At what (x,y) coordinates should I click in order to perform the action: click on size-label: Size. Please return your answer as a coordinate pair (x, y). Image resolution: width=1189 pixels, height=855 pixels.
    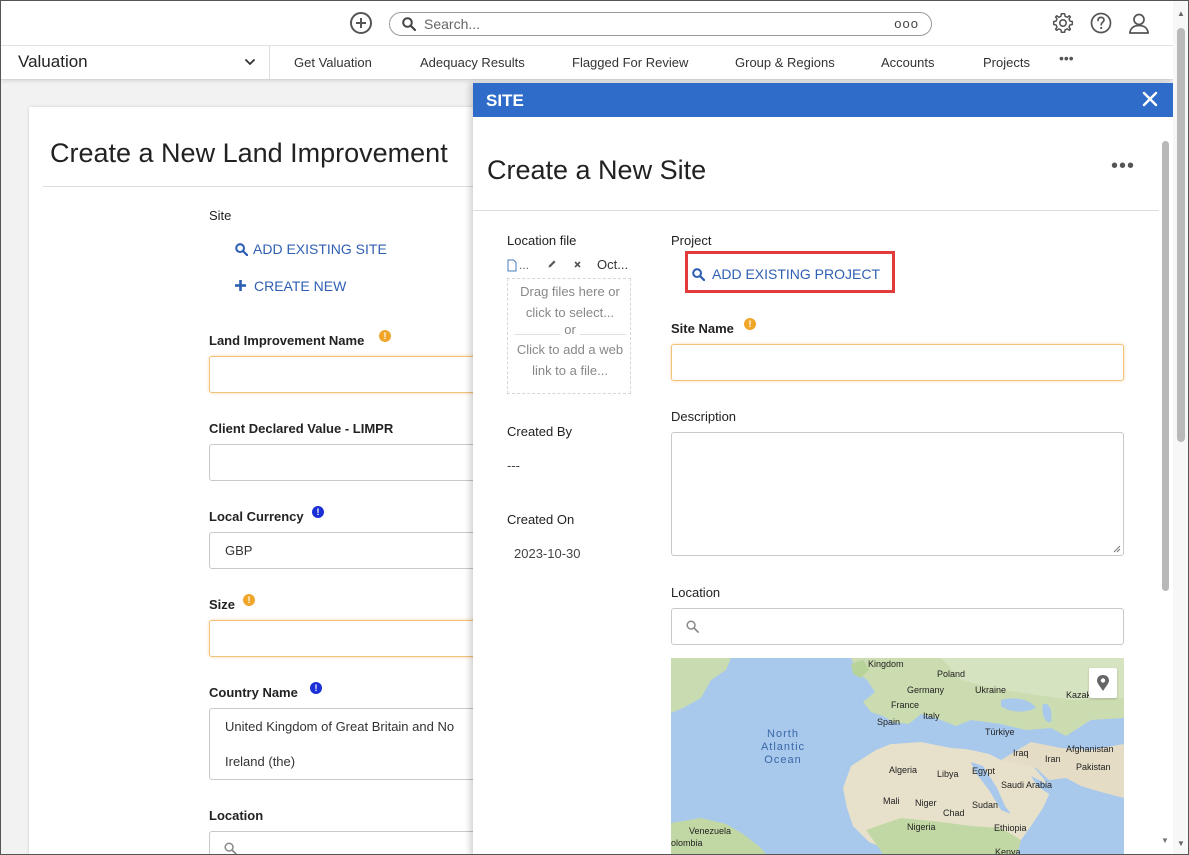
    Looking at the image, I should click on (222, 604).